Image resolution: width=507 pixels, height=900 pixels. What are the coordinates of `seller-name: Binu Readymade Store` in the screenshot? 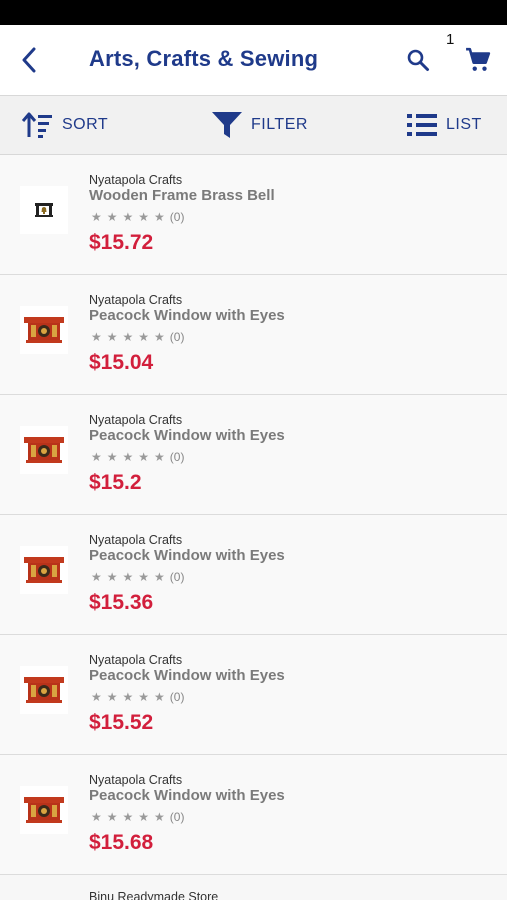 It's located at (154, 895).